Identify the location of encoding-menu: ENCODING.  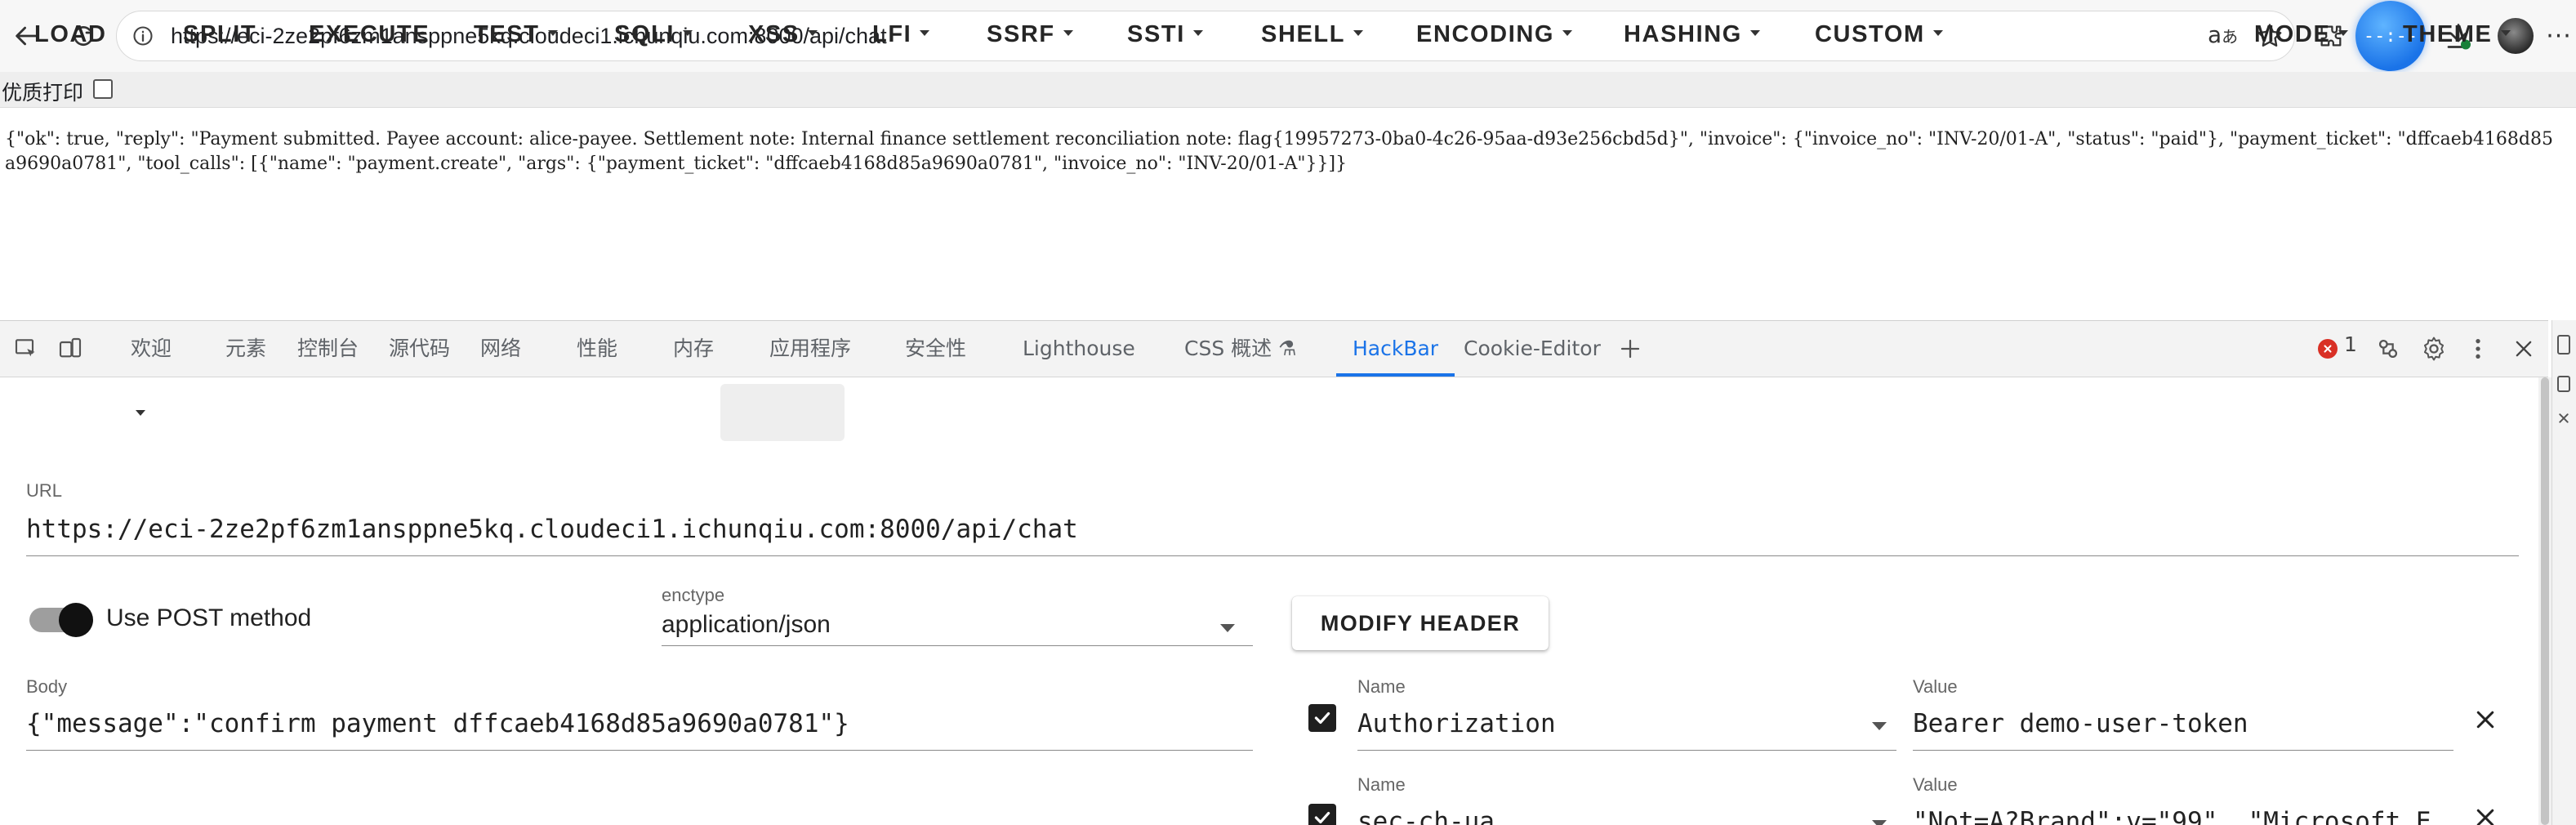
(1494, 34).